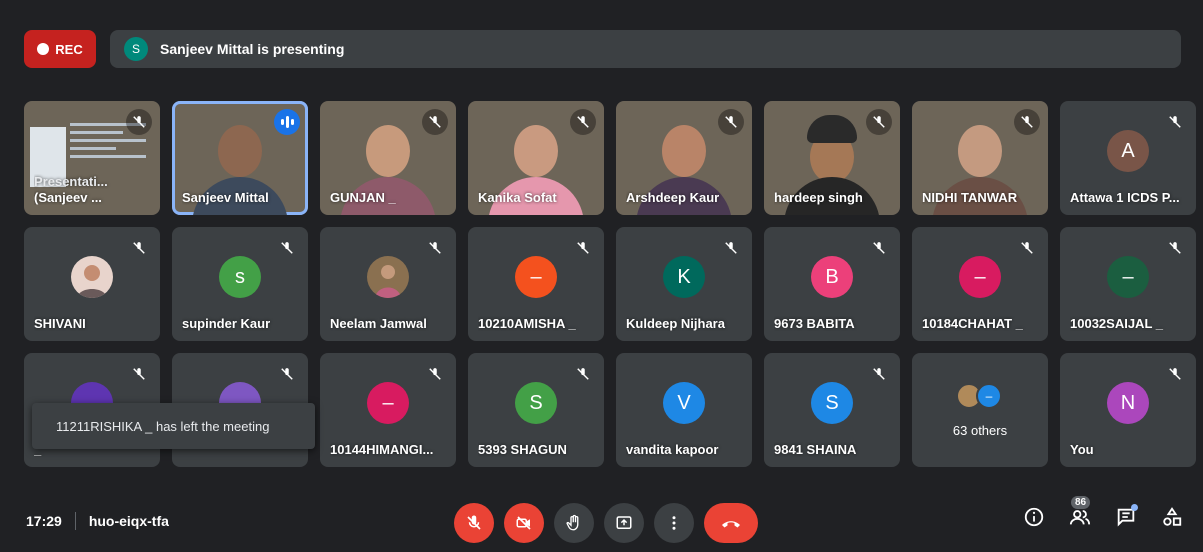  I want to click on participant-tile-vandita-kapoor: V vandita kapoor, so click(684, 410).